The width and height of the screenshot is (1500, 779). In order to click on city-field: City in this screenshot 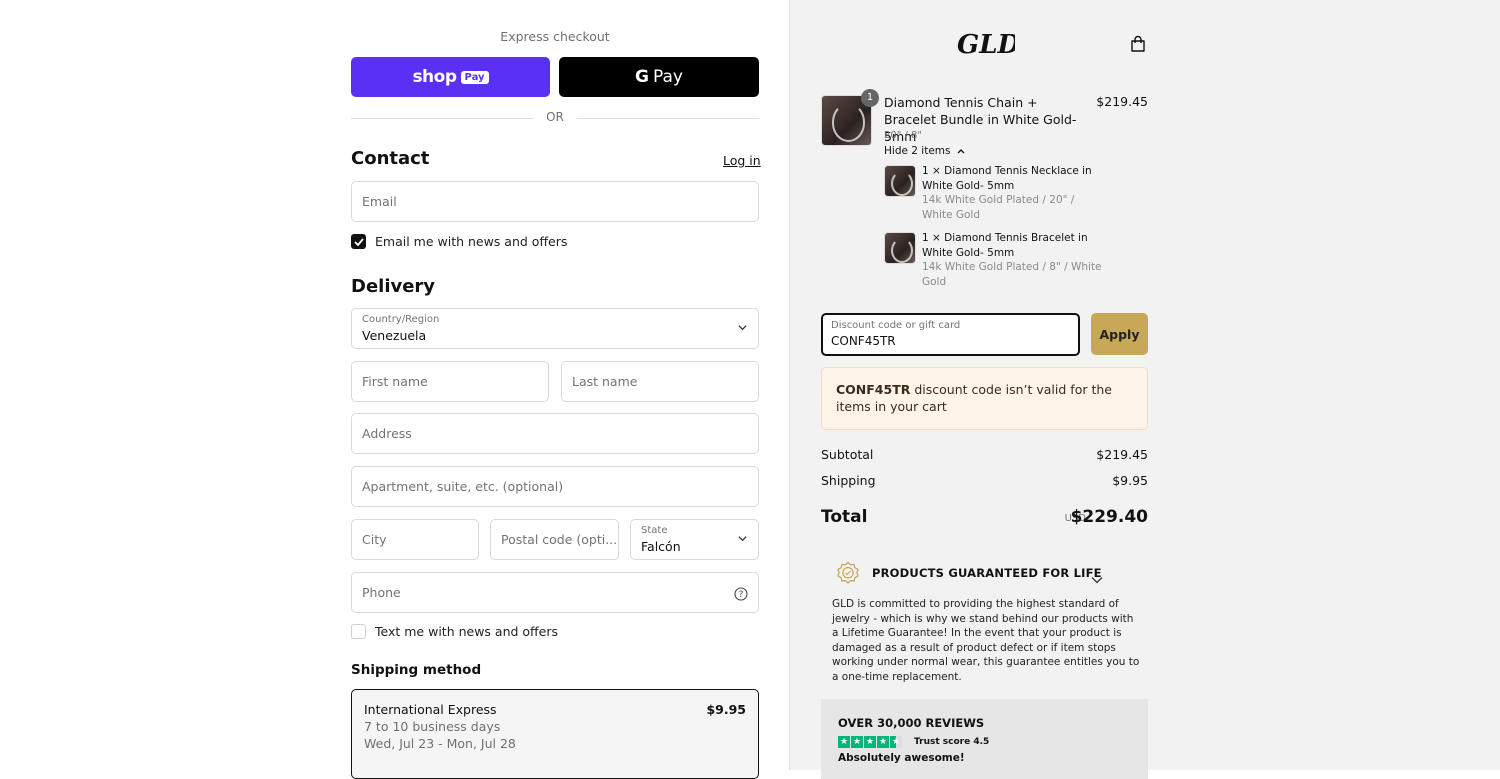, I will do `click(415, 539)`.